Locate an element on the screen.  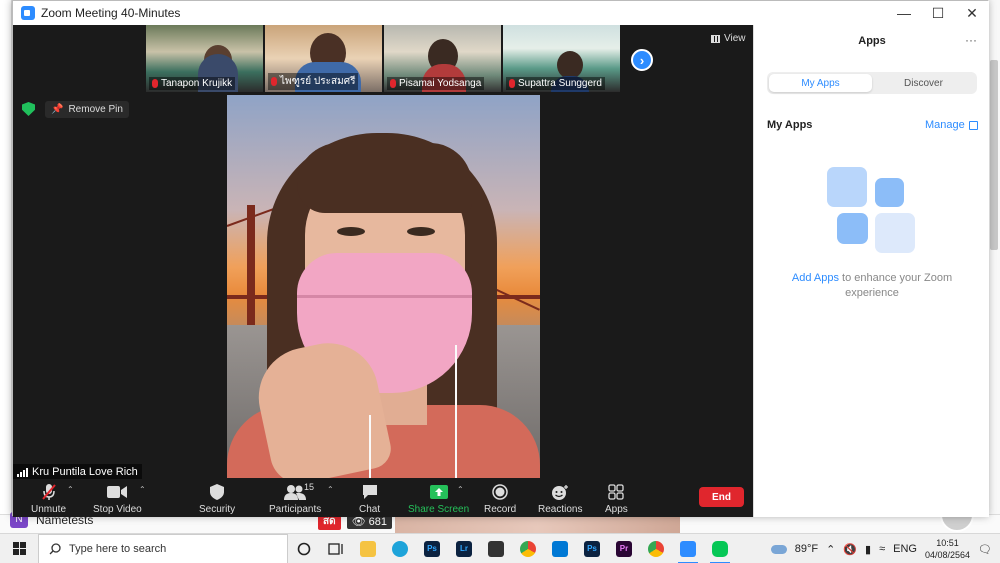
external-link-icon is located at coordinates (973, 125).